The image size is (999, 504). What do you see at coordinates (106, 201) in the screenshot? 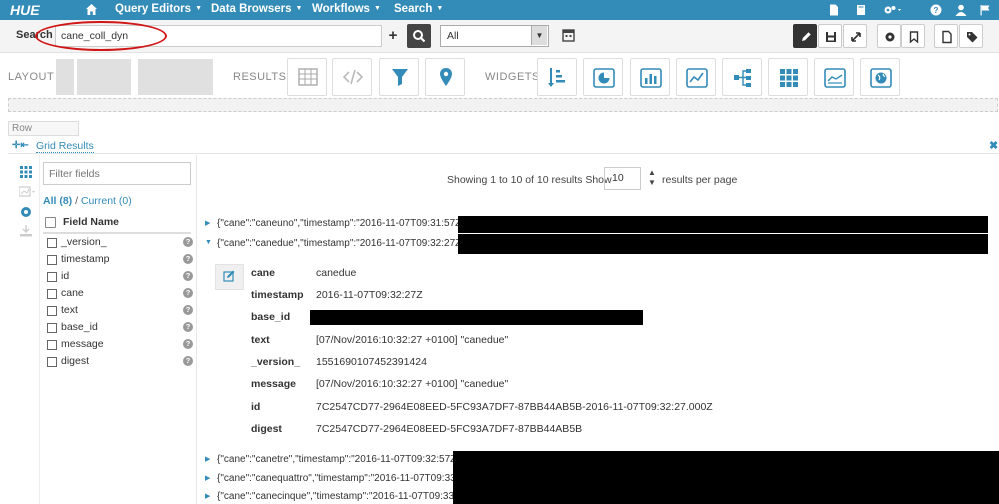
I see `current-fields-link: Current (0)` at bounding box center [106, 201].